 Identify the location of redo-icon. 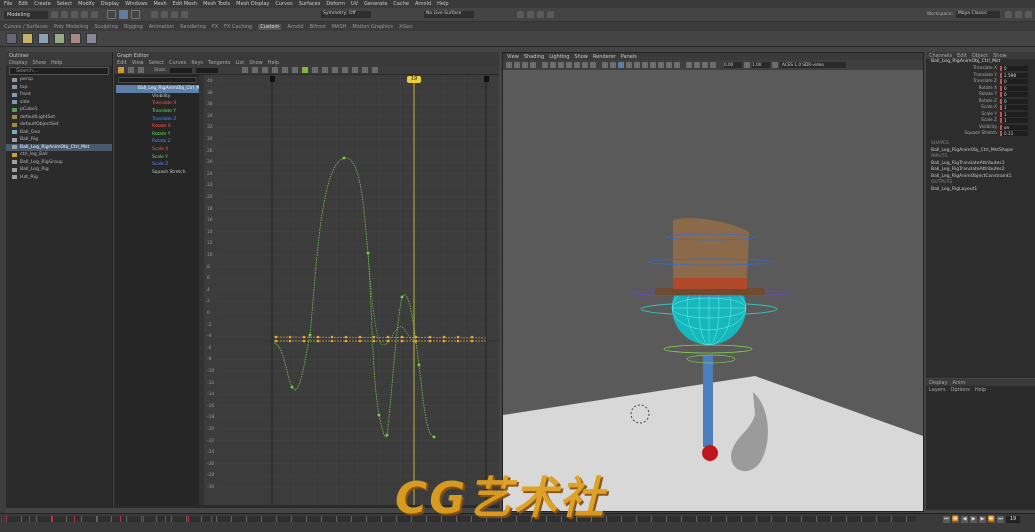
(94, 14).